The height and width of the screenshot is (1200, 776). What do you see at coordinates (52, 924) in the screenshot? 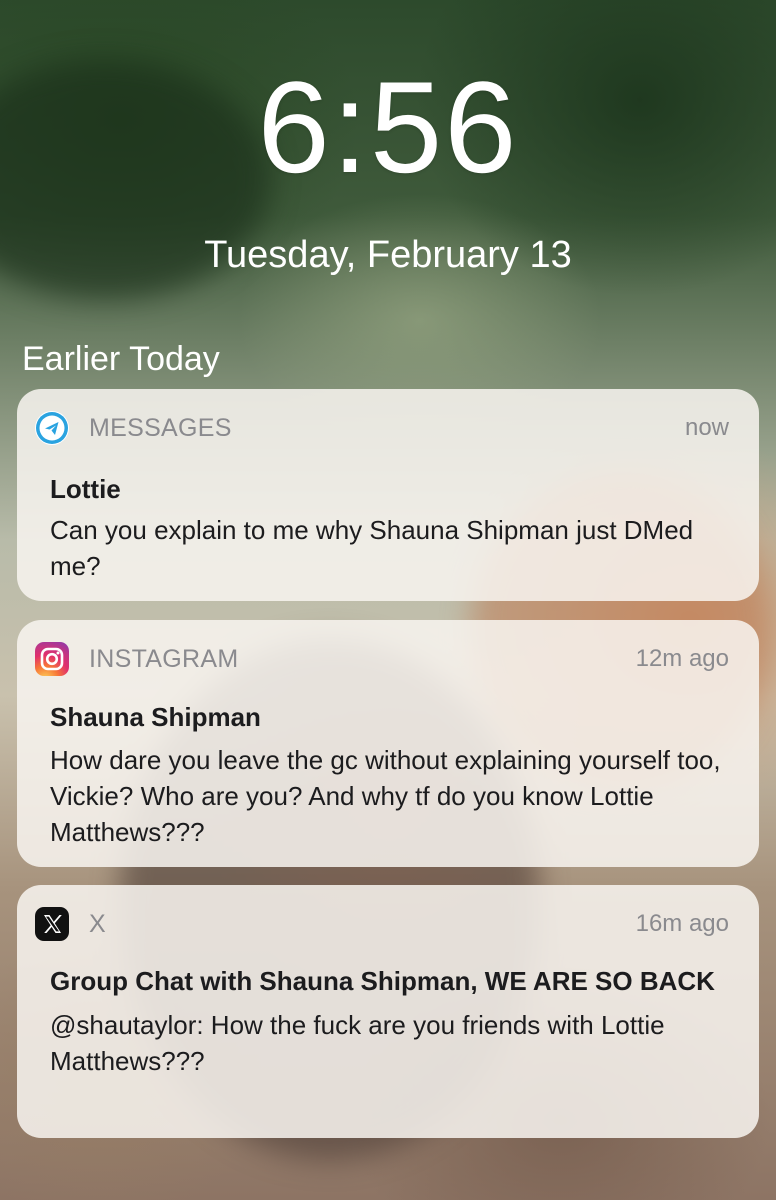
I see `x-icon` at bounding box center [52, 924].